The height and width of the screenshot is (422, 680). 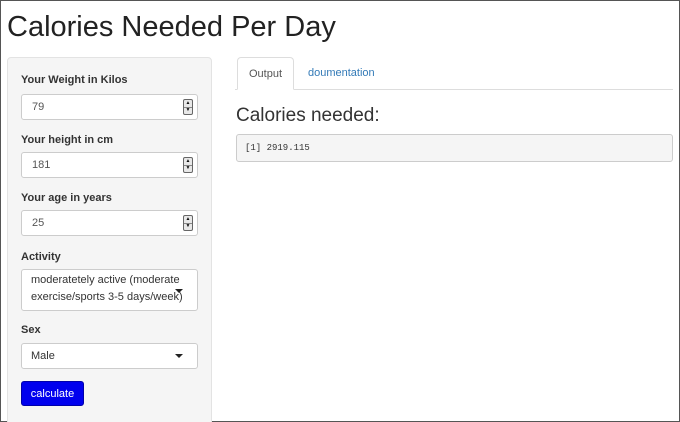 What do you see at coordinates (52, 393) in the screenshot?
I see `calculate-button: calculate` at bounding box center [52, 393].